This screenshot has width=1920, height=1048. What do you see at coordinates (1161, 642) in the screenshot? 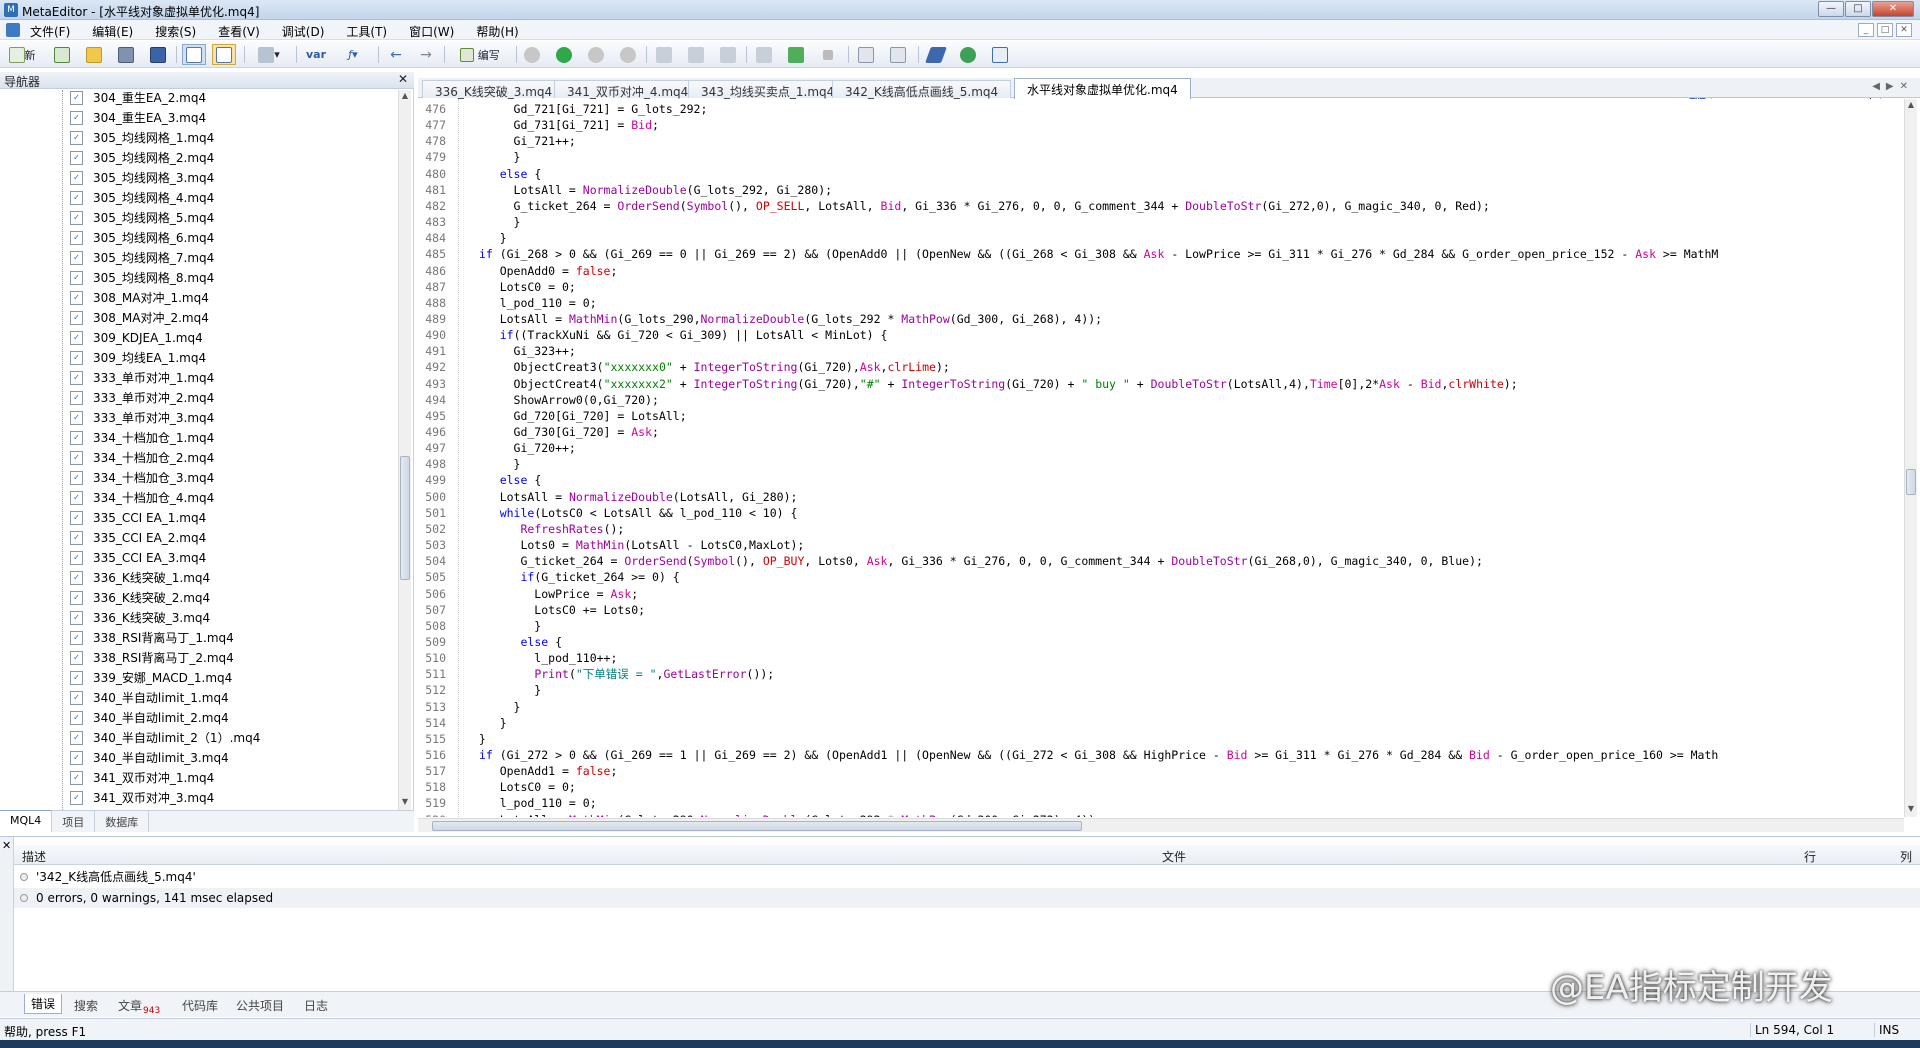
I see `code-line: 509 else {` at bounding box center [1161, 642].